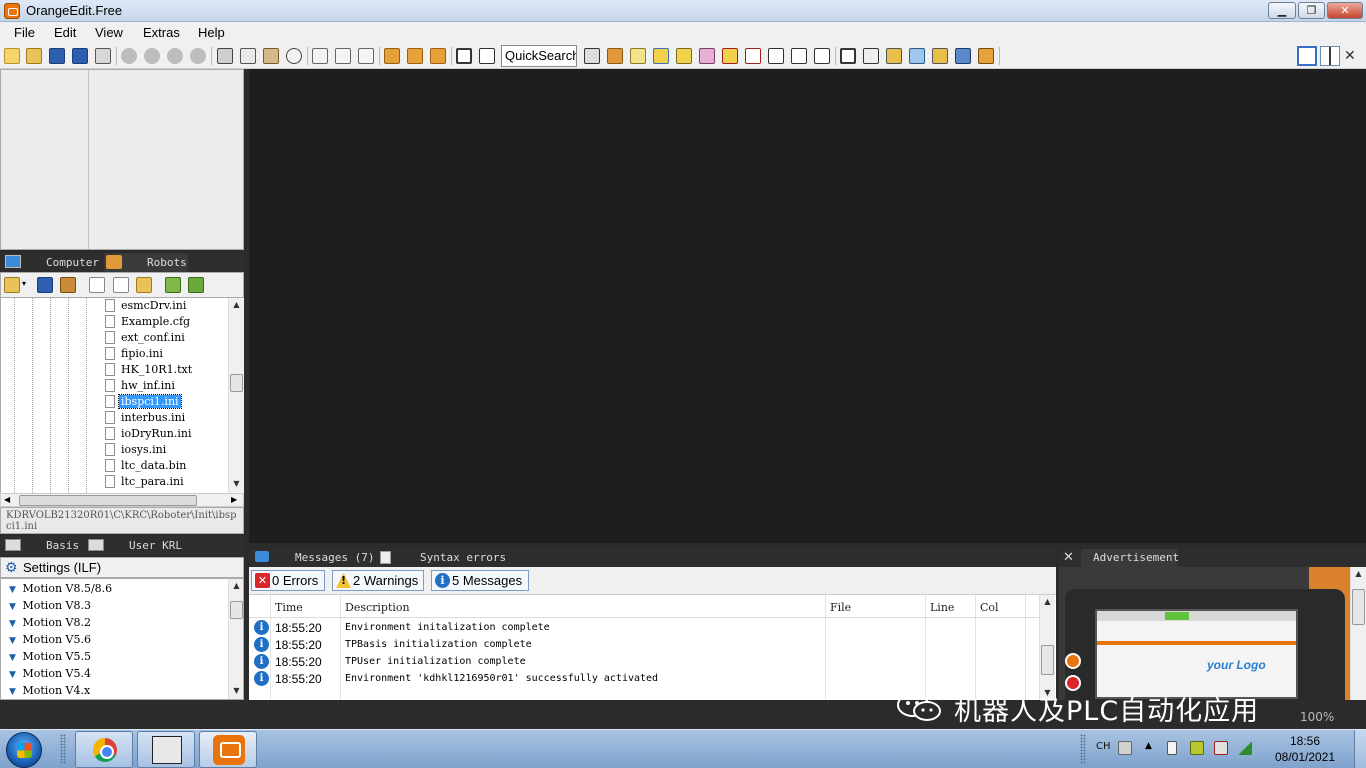 The height and width of the screenshot is (768, 1366). Describe the element at coordinates (684, 56) in the screenshot. I see `folder-arrow-icon` at that location.